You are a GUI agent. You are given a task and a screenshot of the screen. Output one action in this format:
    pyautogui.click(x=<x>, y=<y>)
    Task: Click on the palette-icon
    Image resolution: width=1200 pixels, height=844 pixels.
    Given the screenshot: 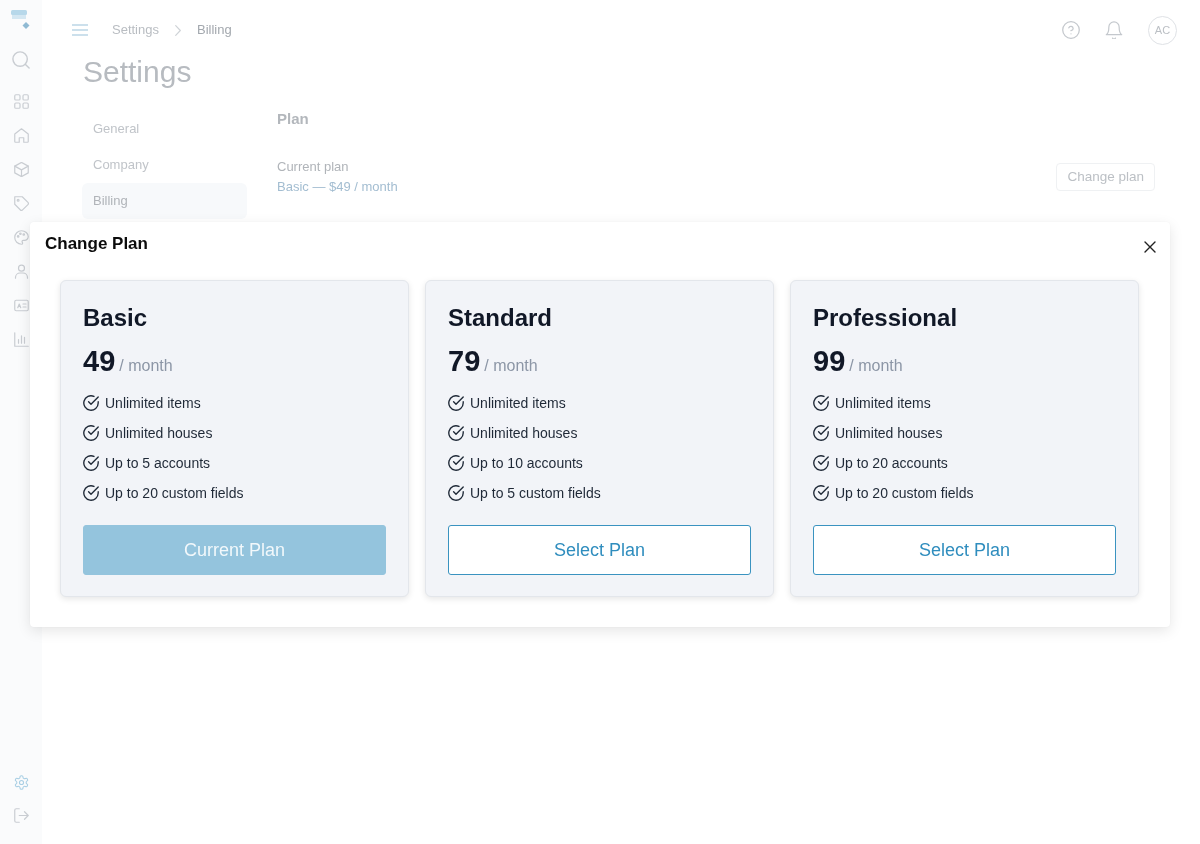 What is the action you would take?
    pyautogui.click(x=21, y=237)
    